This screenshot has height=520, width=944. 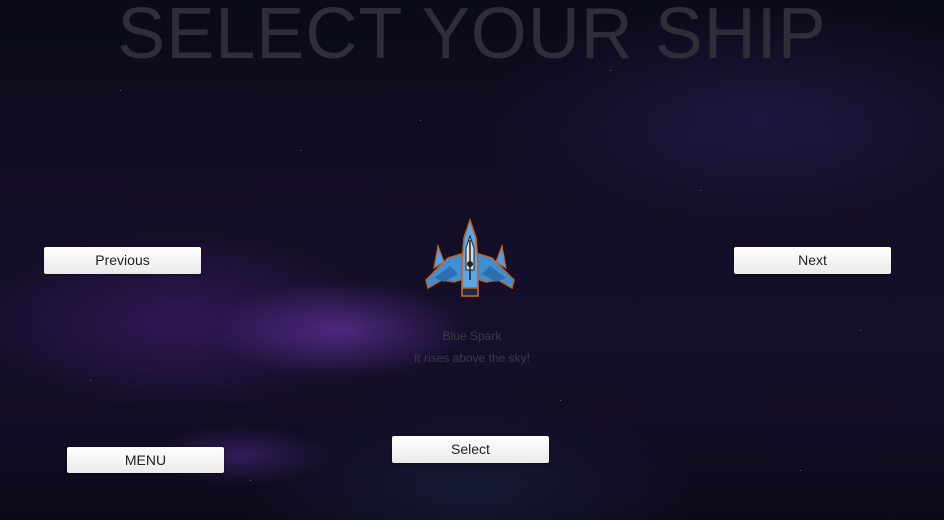 I want to click on menu-button: MENU, so click(x=145, y=460).